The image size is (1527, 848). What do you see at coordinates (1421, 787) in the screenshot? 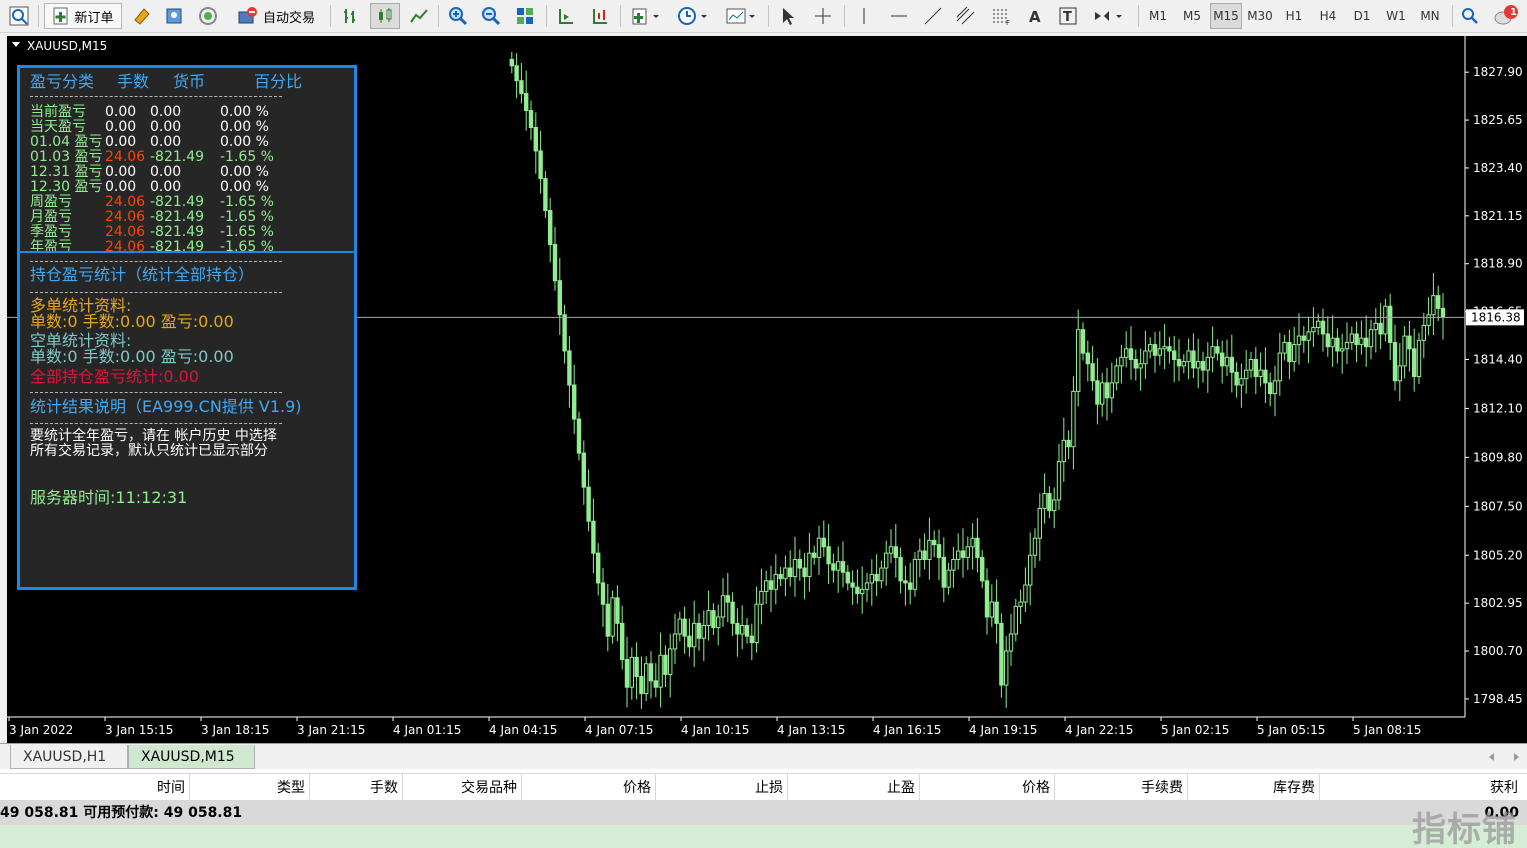
I see `column-header: 获利` at bounding box center [1421, 787].